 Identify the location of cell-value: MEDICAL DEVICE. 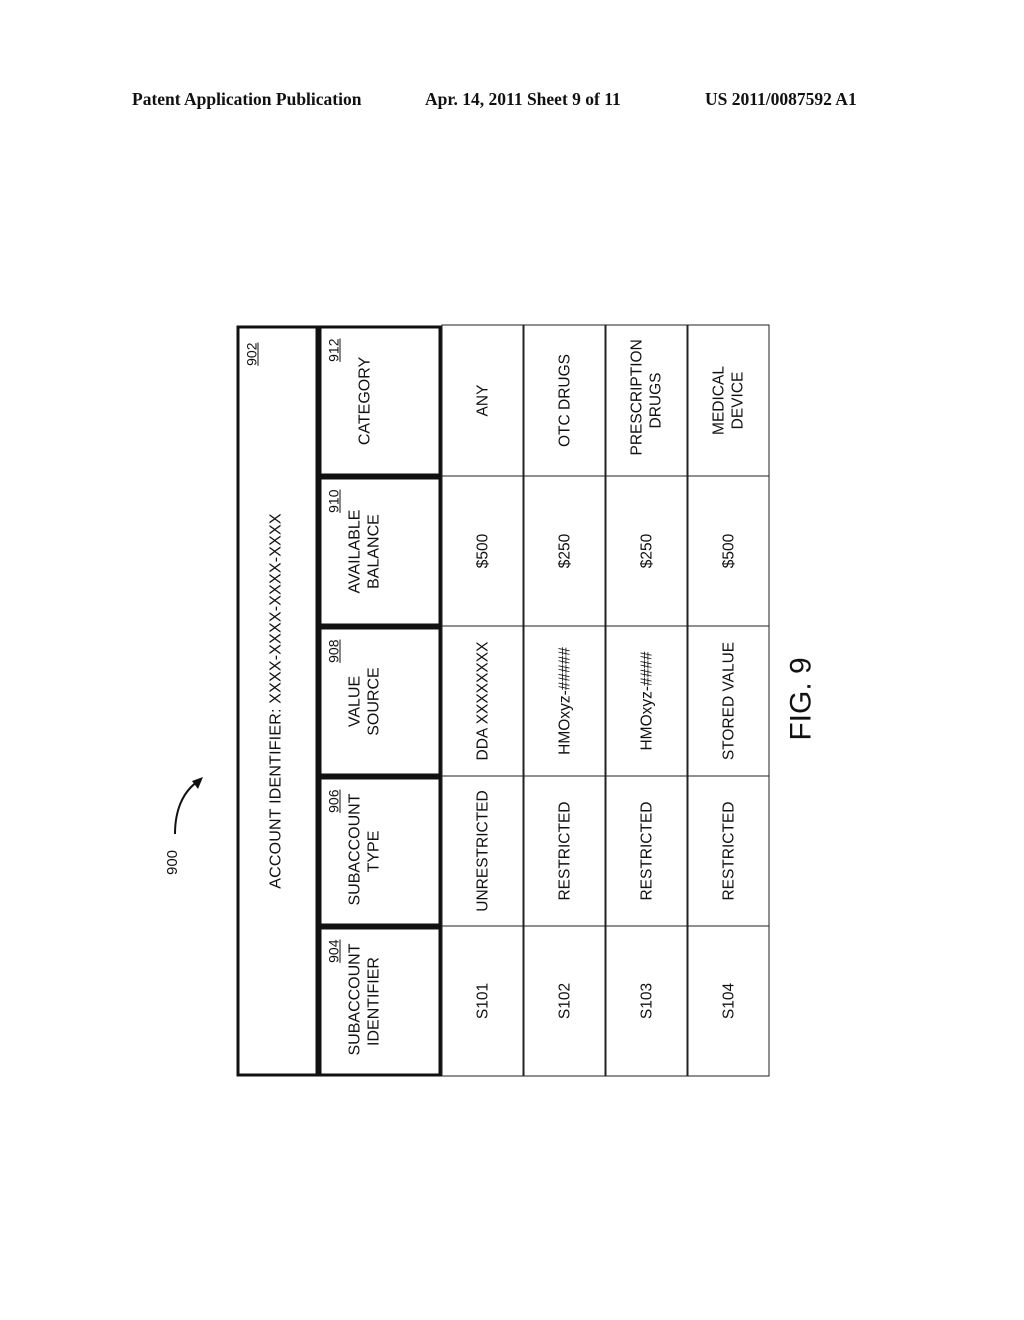
(728, 400).